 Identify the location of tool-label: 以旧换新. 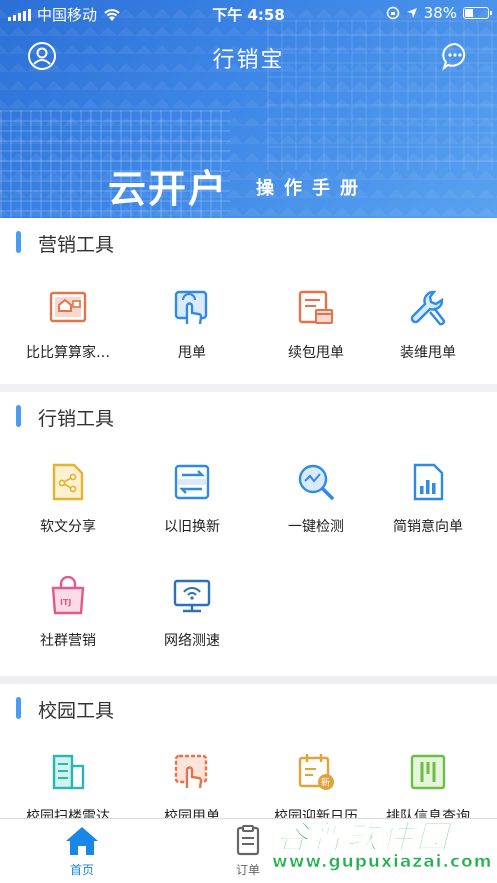
(192, 527).